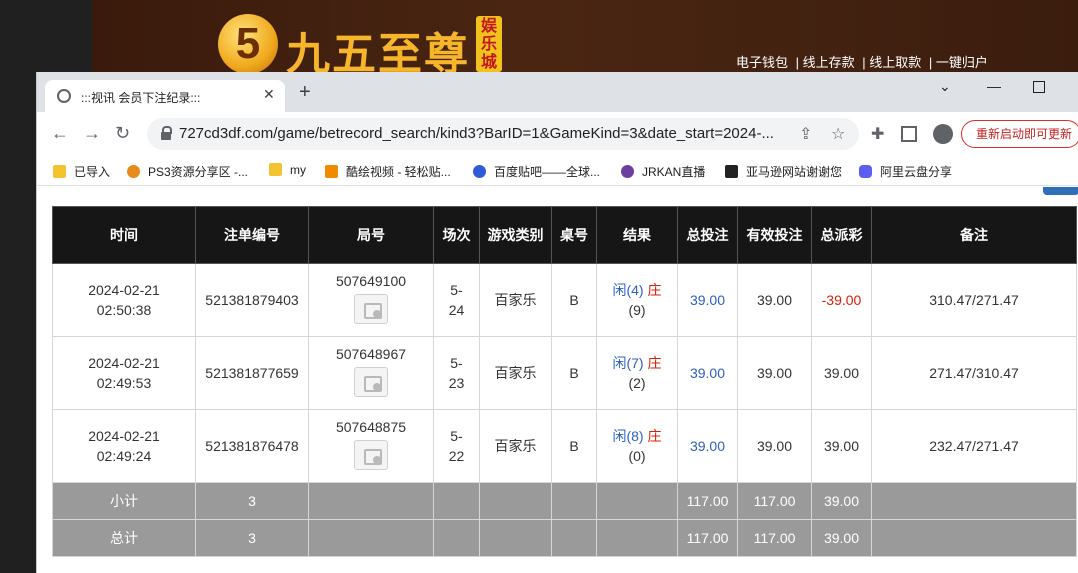 The width and height of the screenshot is (1078, 573). Describe the element at coordinates (877, 134) in the screenshot. I see `extensions-icon: ✚` at that location.